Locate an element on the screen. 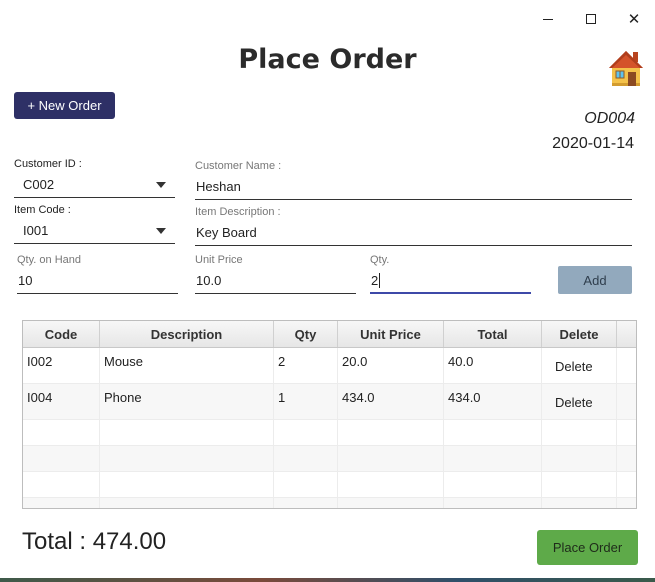 Image resolution: width=655 pixels, height=582 pixels. cell-qty: 2 is located at coordinates (306, 365).